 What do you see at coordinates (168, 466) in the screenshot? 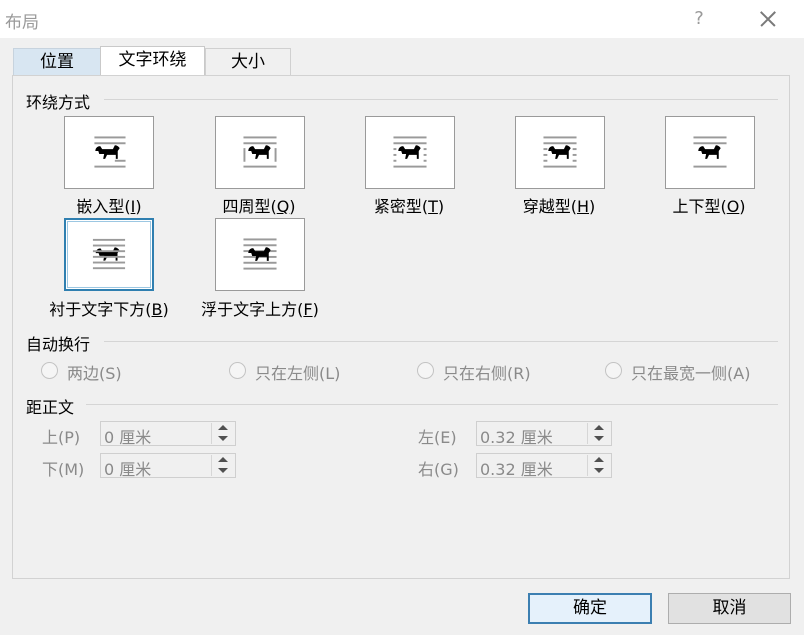
I see `distance-bottom-spinner: 0 厘米` at bounding box center [168, 466].